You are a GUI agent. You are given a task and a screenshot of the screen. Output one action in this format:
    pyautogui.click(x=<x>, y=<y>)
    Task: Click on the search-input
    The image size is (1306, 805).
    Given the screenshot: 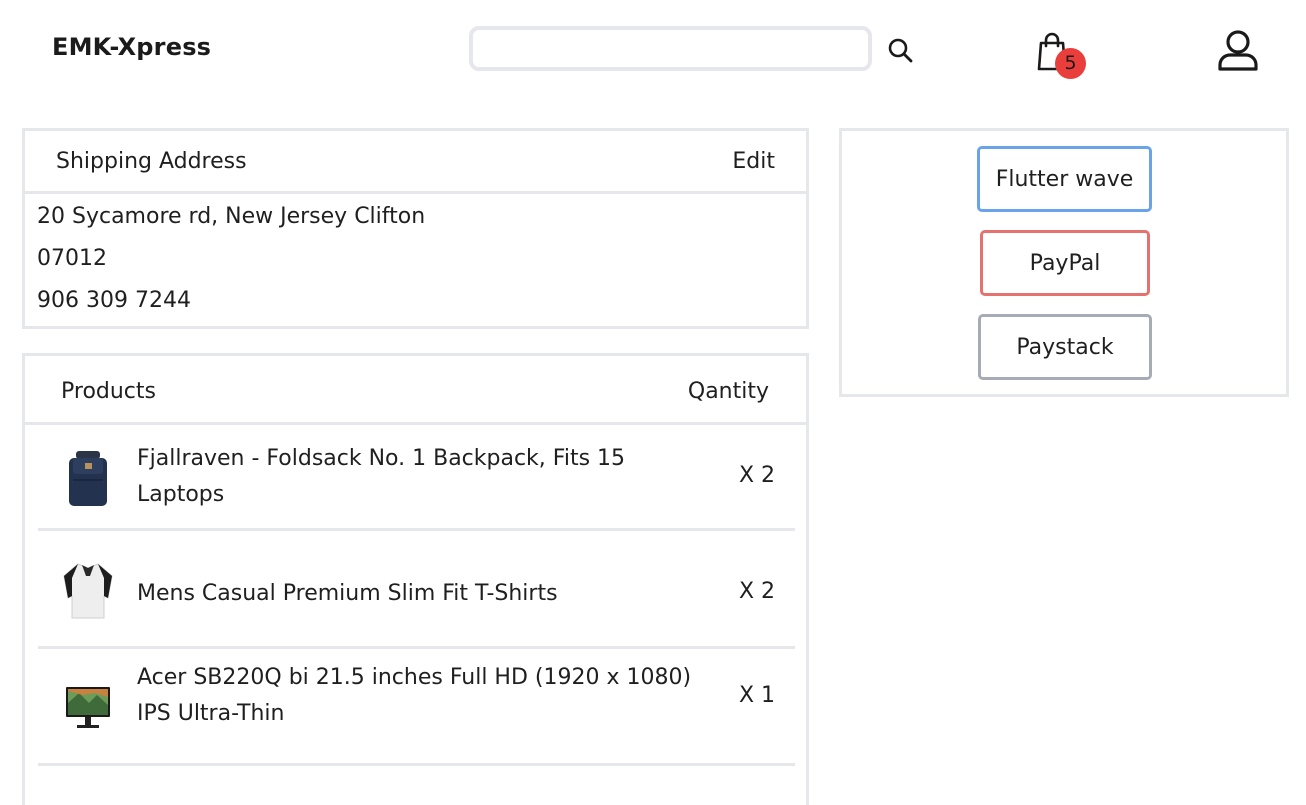 What is the action you would take?
    pyautogui.click(x=670, y=48)
    